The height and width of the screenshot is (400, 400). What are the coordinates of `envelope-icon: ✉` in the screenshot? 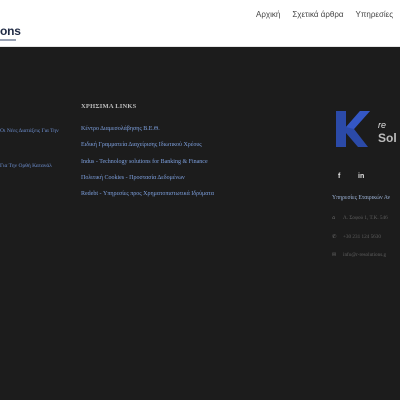 It's located at (334, 255).